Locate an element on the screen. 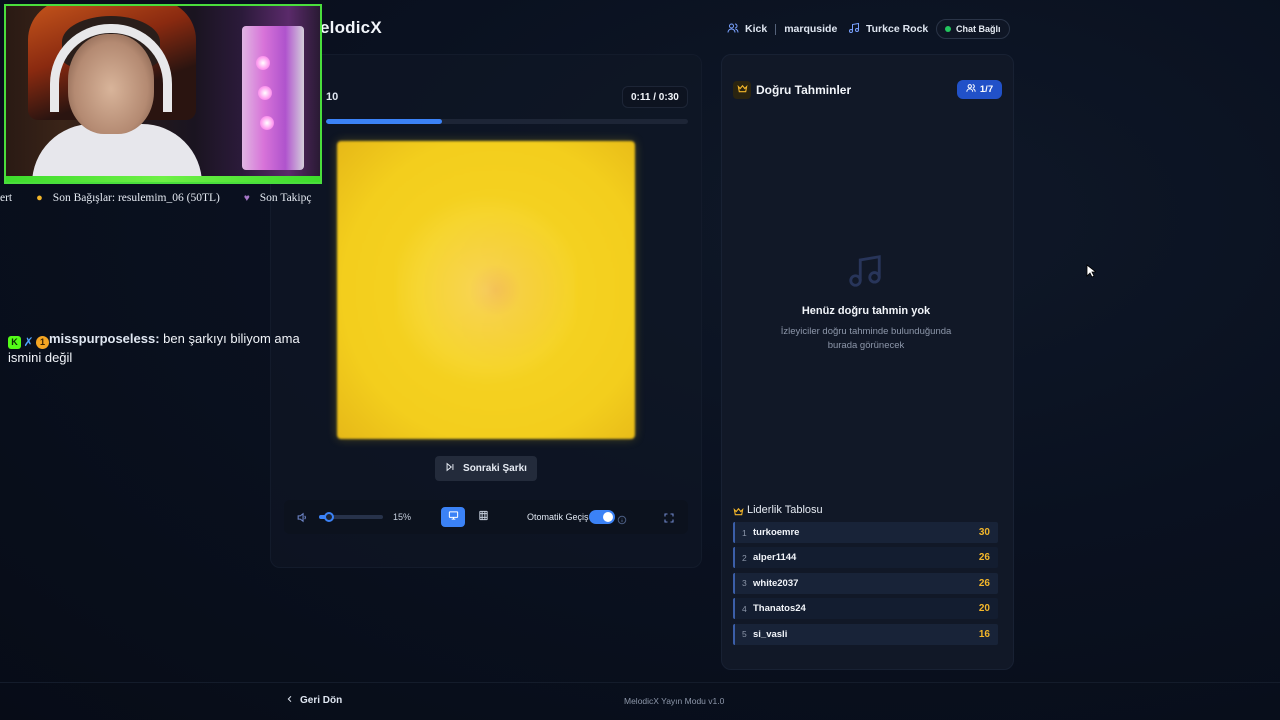  rank: 2 is located at coordinates (744, 557).